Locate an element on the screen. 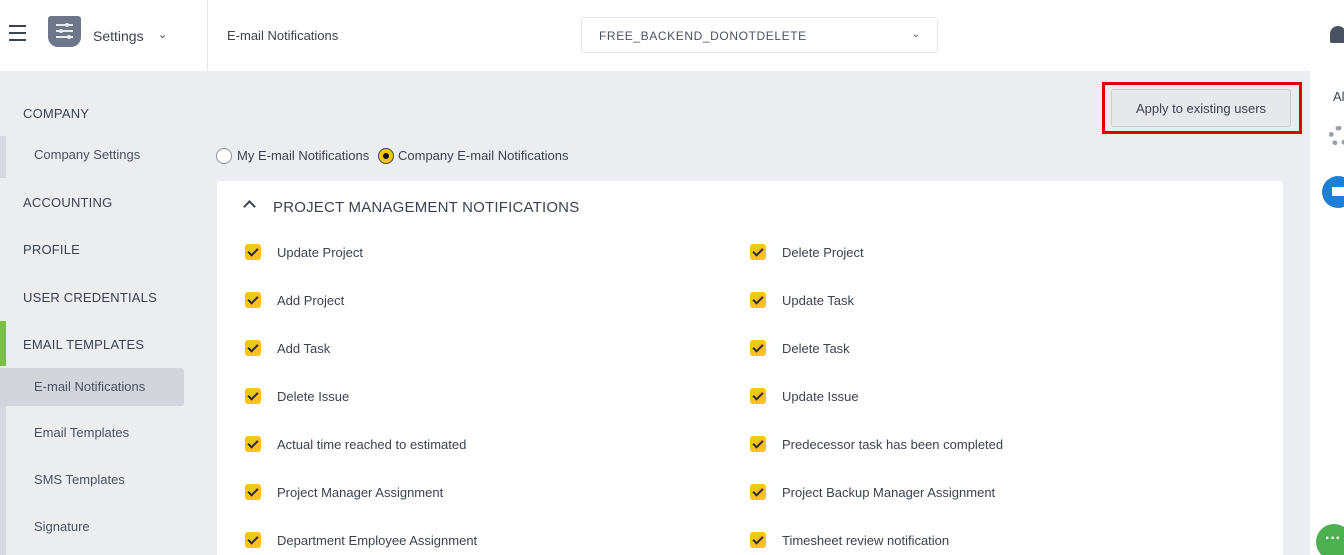 The height and width of the screenshot is (555, 1344). company-select-value: FREE_BACKEND_DONOTDELETE is located at coordinates (703, 36).